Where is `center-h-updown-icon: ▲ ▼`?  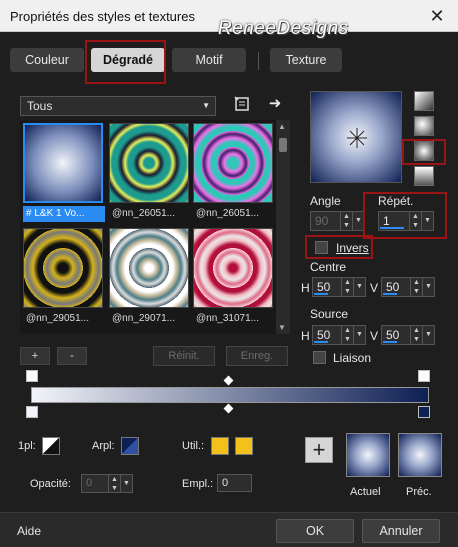
center-h-updown-icon: ▲ ▼ is located at coordinates (347, 287).